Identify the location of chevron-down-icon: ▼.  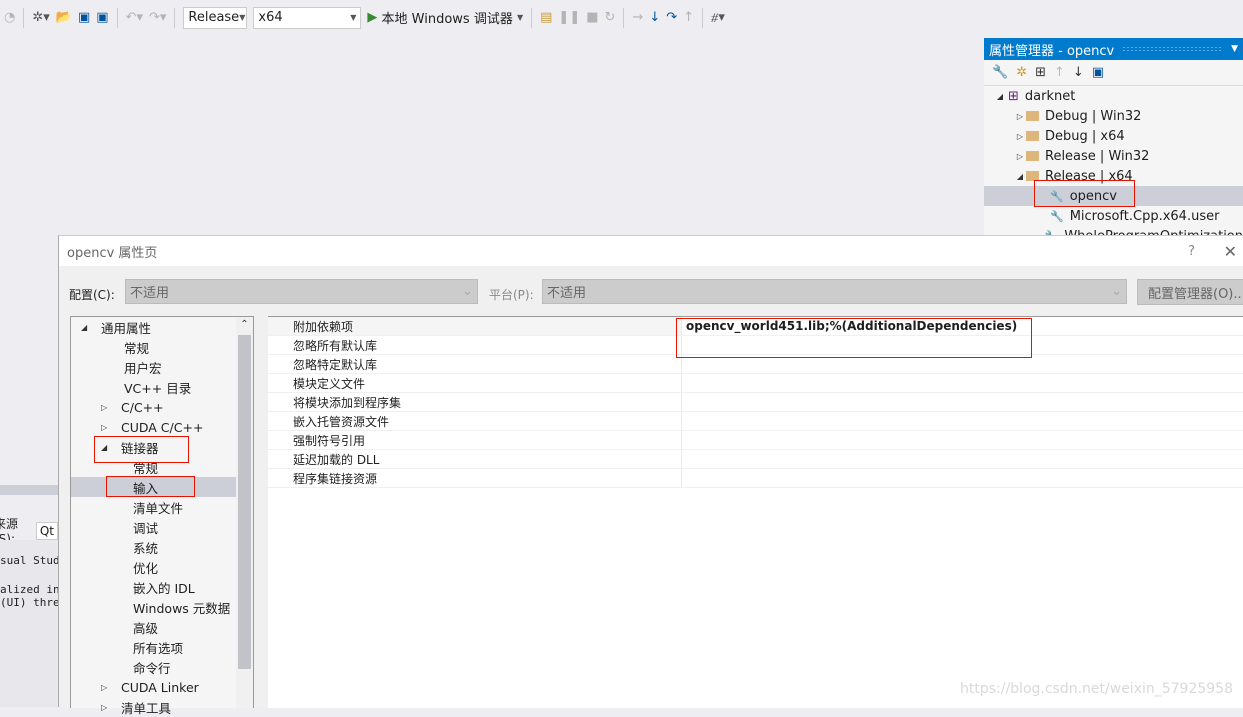
(242, 17).